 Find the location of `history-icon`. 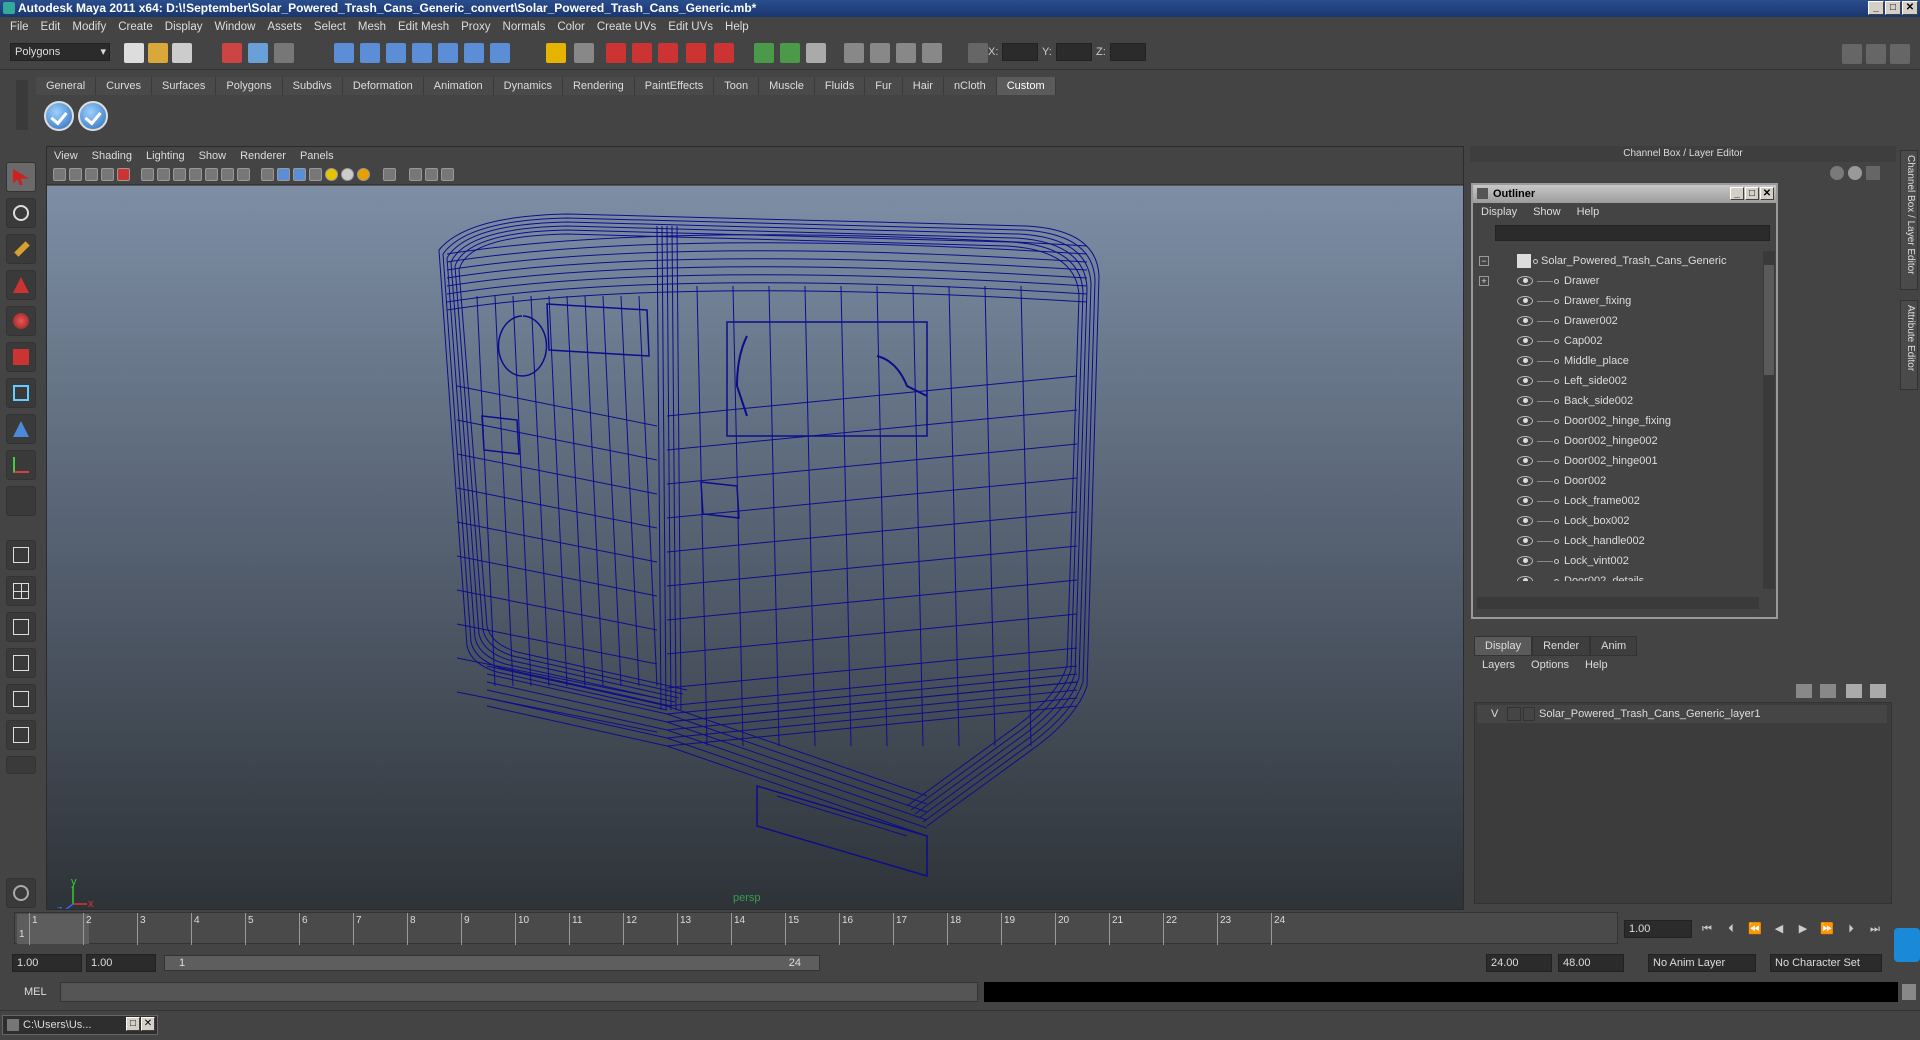

history-icon is located at coordinates (474, 53).